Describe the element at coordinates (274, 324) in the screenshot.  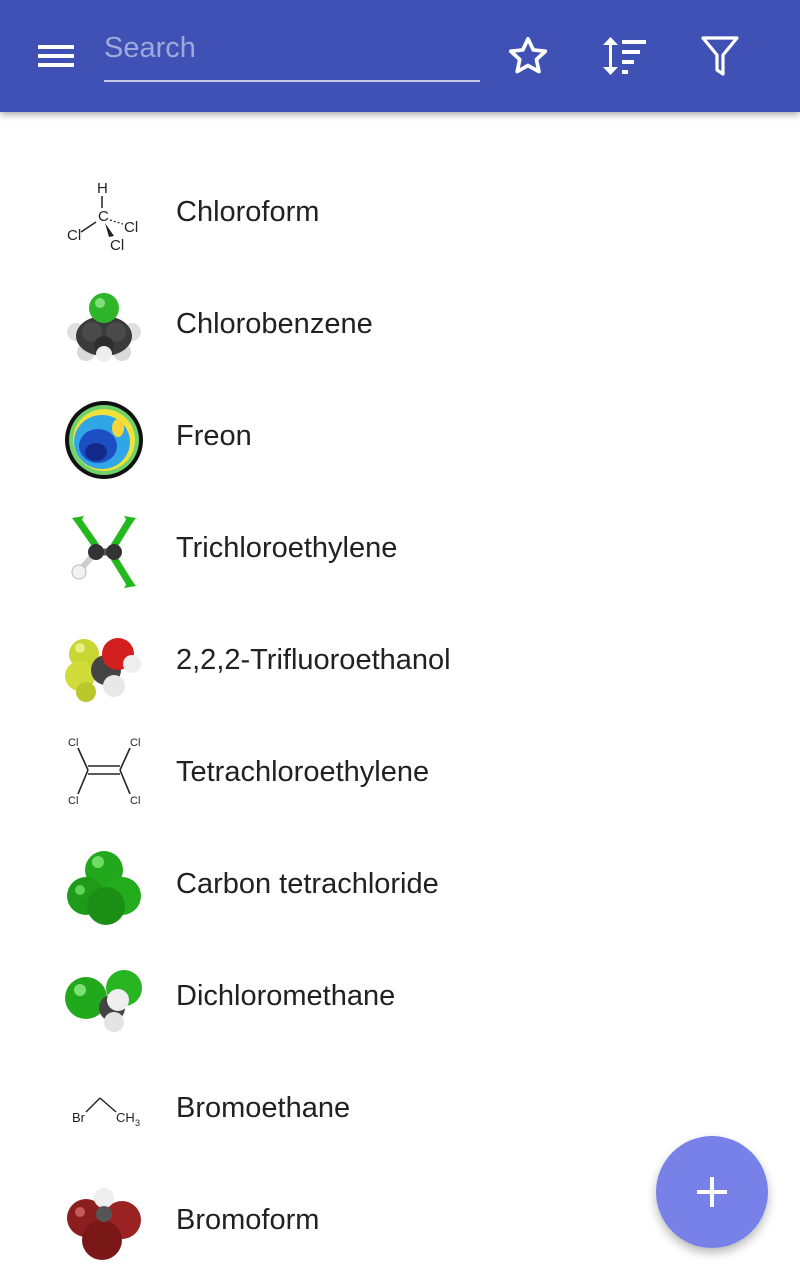
I see `list-item-label: Chlorobenzene` at that location.